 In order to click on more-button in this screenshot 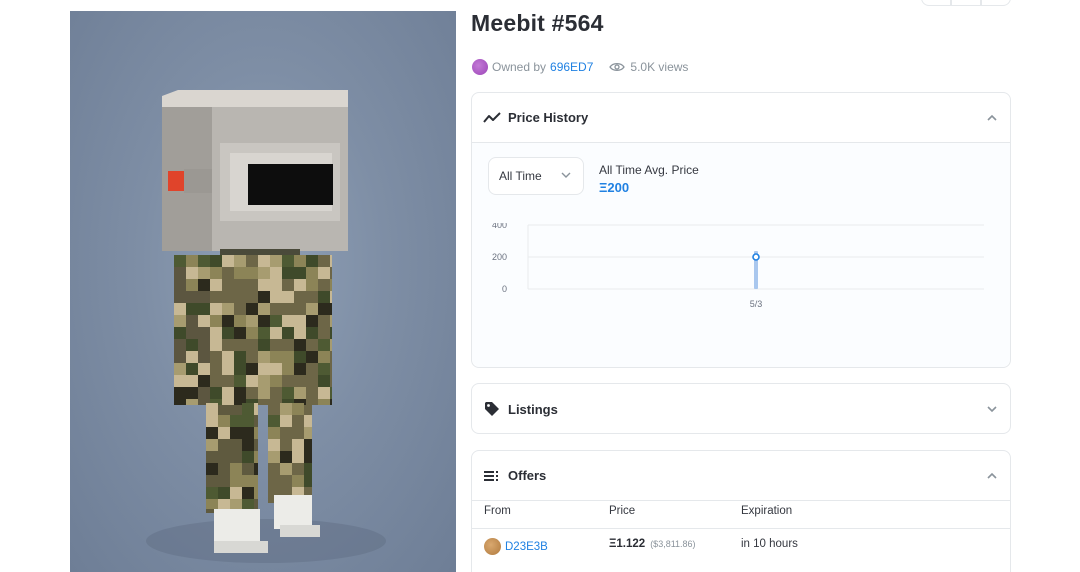, I will do `click(996, 3)`.